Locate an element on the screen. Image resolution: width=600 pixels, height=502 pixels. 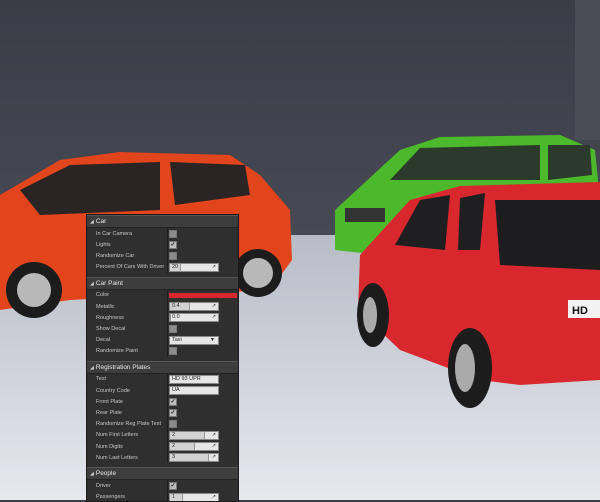
property-row-passengers: Passengers 1 ↗ is located at coordinates (162, 496).